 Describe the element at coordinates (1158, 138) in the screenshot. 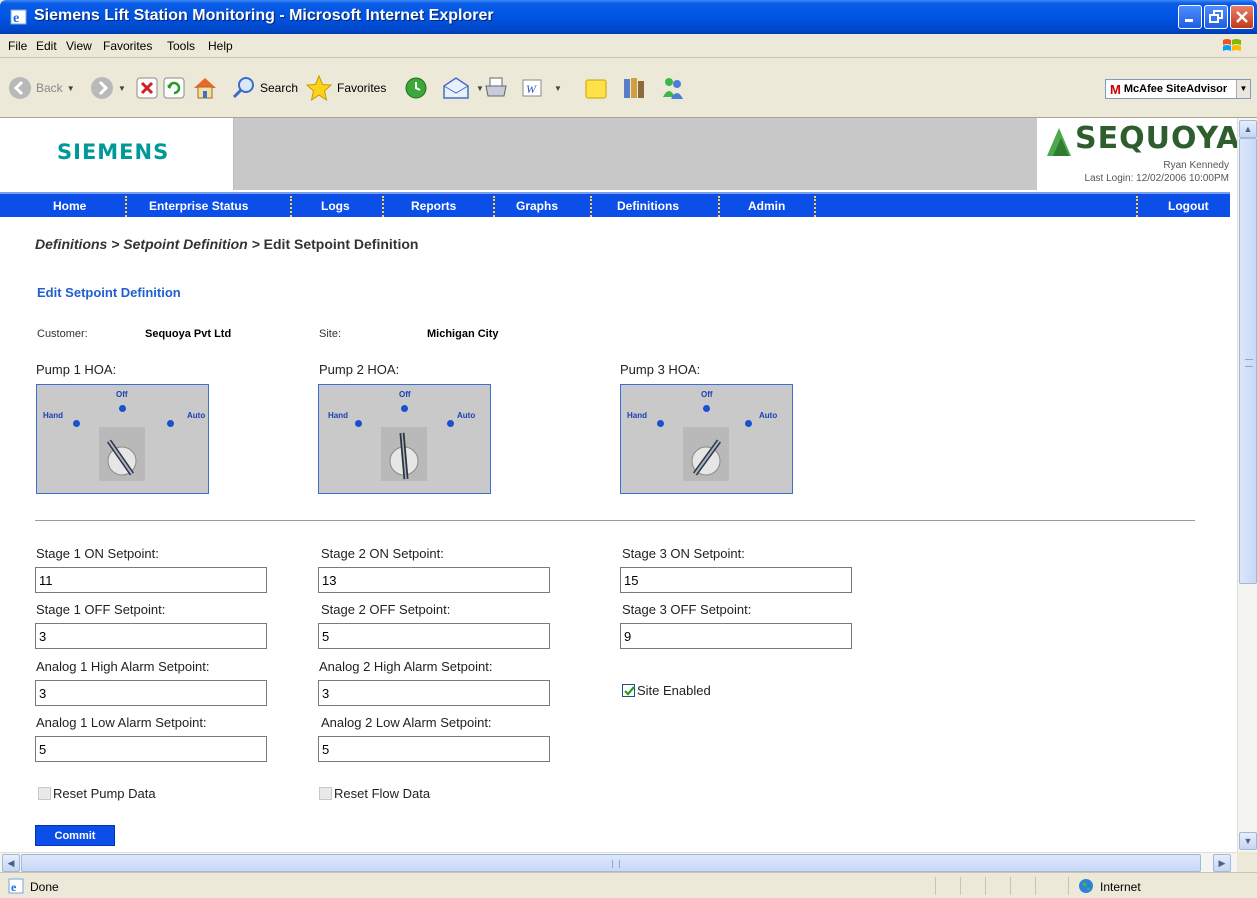

I see `sequoya-logo: SEQUOYA` at that location.